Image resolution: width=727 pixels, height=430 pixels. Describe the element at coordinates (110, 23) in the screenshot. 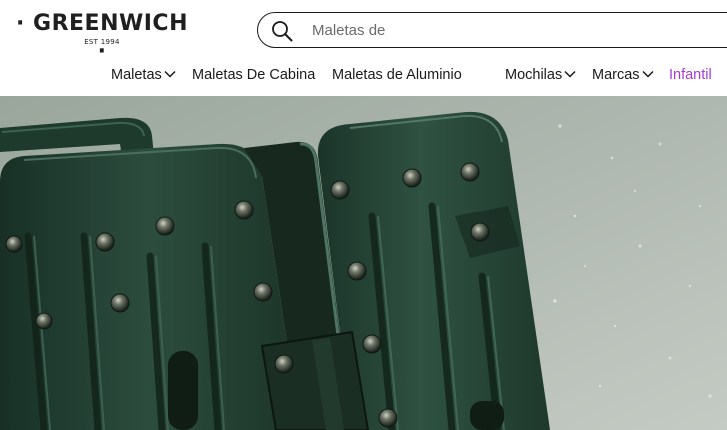

I see `brand-name: GREENWICH` at that location.